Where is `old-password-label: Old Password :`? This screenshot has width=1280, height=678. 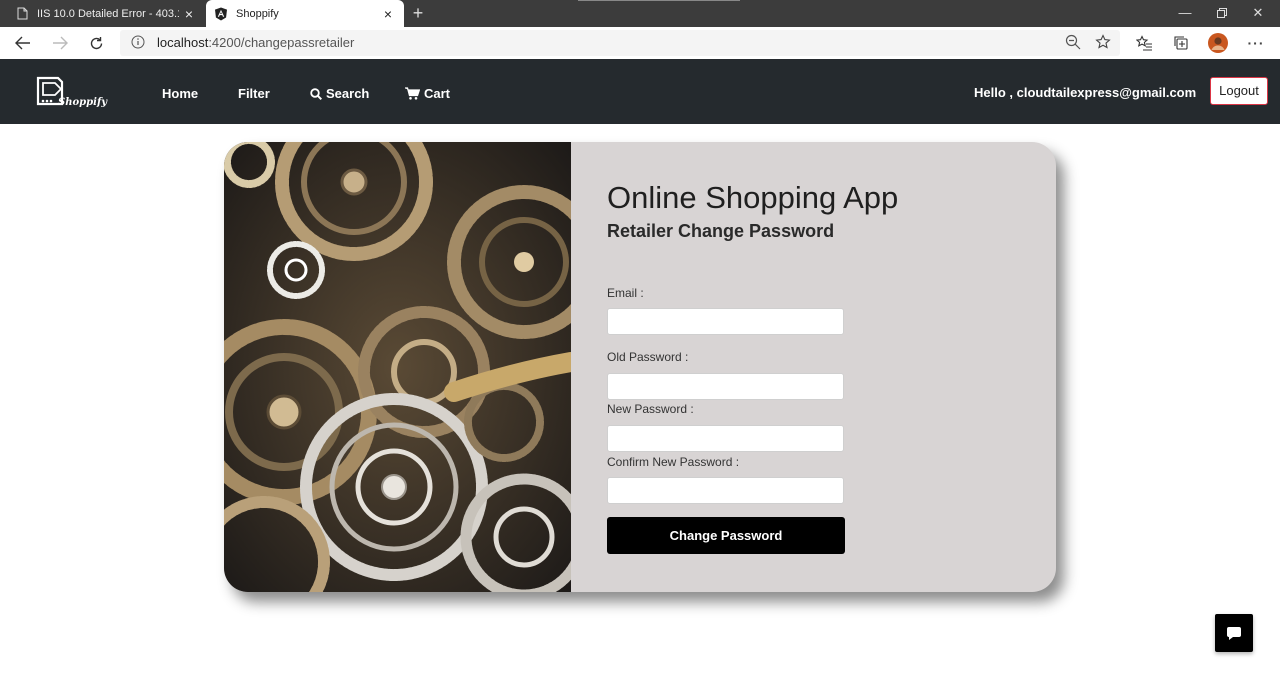 old-password-label: Old Password : is located at coordinates (648, 357).